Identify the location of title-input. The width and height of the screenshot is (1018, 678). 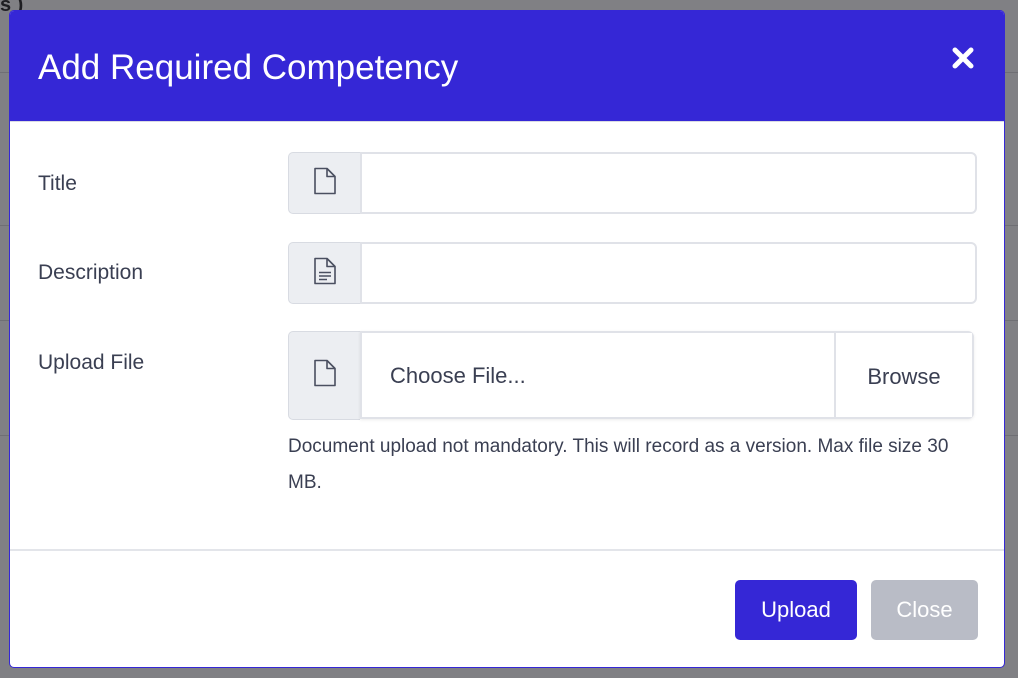
(668, 183).